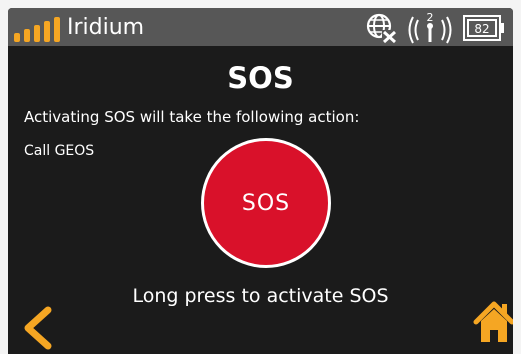 This screenshot has width=521, height=354. I want to click on globe-no-gps-icon, so click(381, 28).